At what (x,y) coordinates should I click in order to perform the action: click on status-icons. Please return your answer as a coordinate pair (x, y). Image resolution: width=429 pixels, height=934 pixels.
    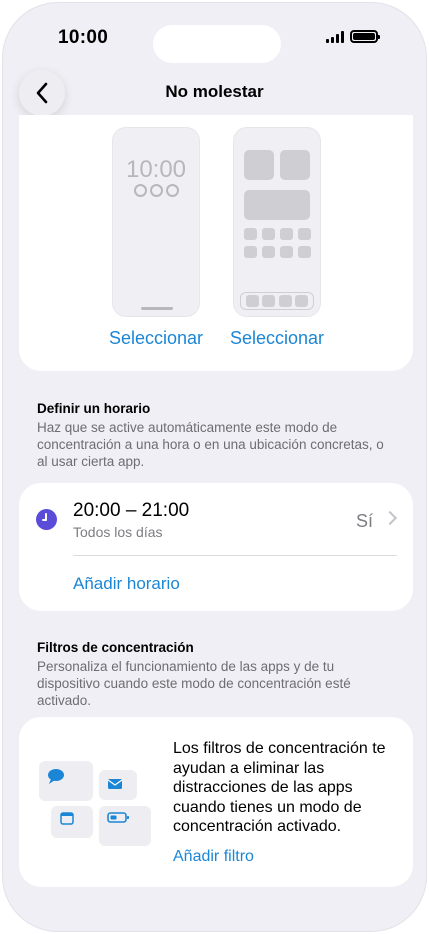
    Looking at the image, I should click on (353, 36).